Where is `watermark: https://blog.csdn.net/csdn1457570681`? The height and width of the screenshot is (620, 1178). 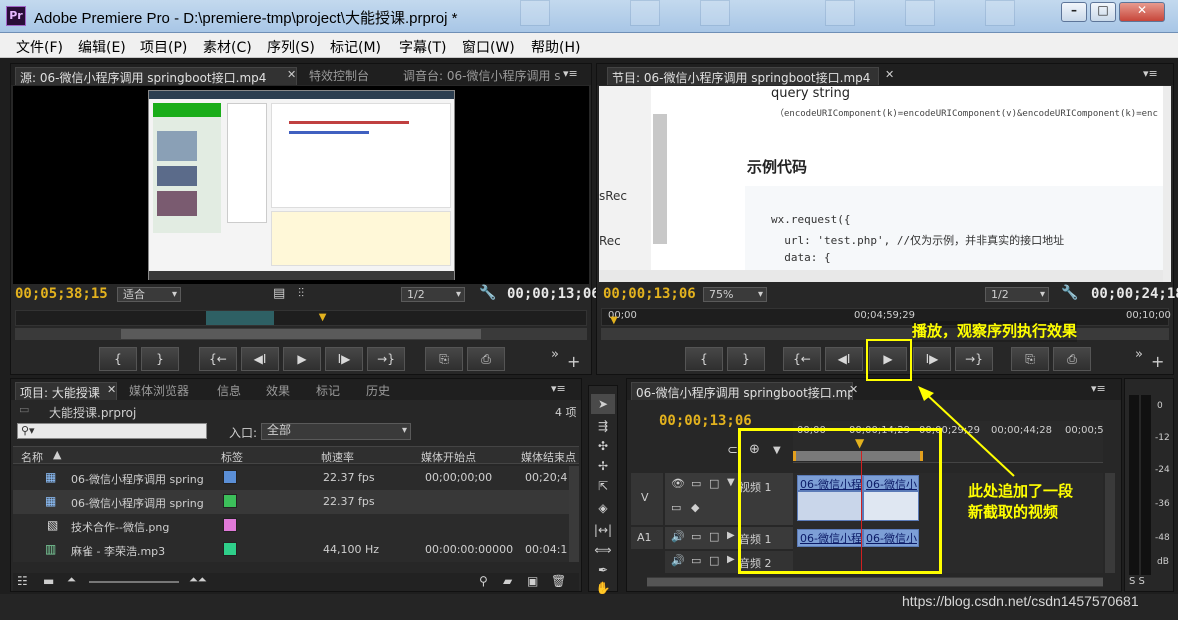
watermark: https://blog.csdn.net/csdn1457570681 is located at coordinates (1020, 601).